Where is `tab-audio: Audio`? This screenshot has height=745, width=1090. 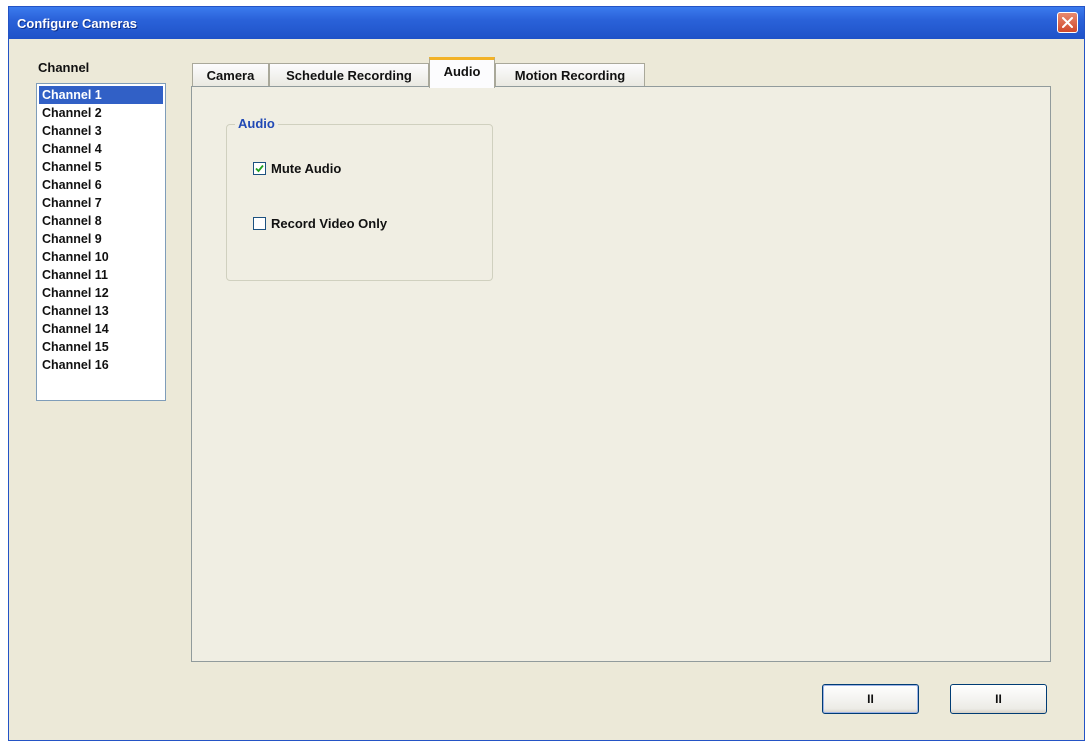 tab-audio: Audio is located at coordinates (462, 72).